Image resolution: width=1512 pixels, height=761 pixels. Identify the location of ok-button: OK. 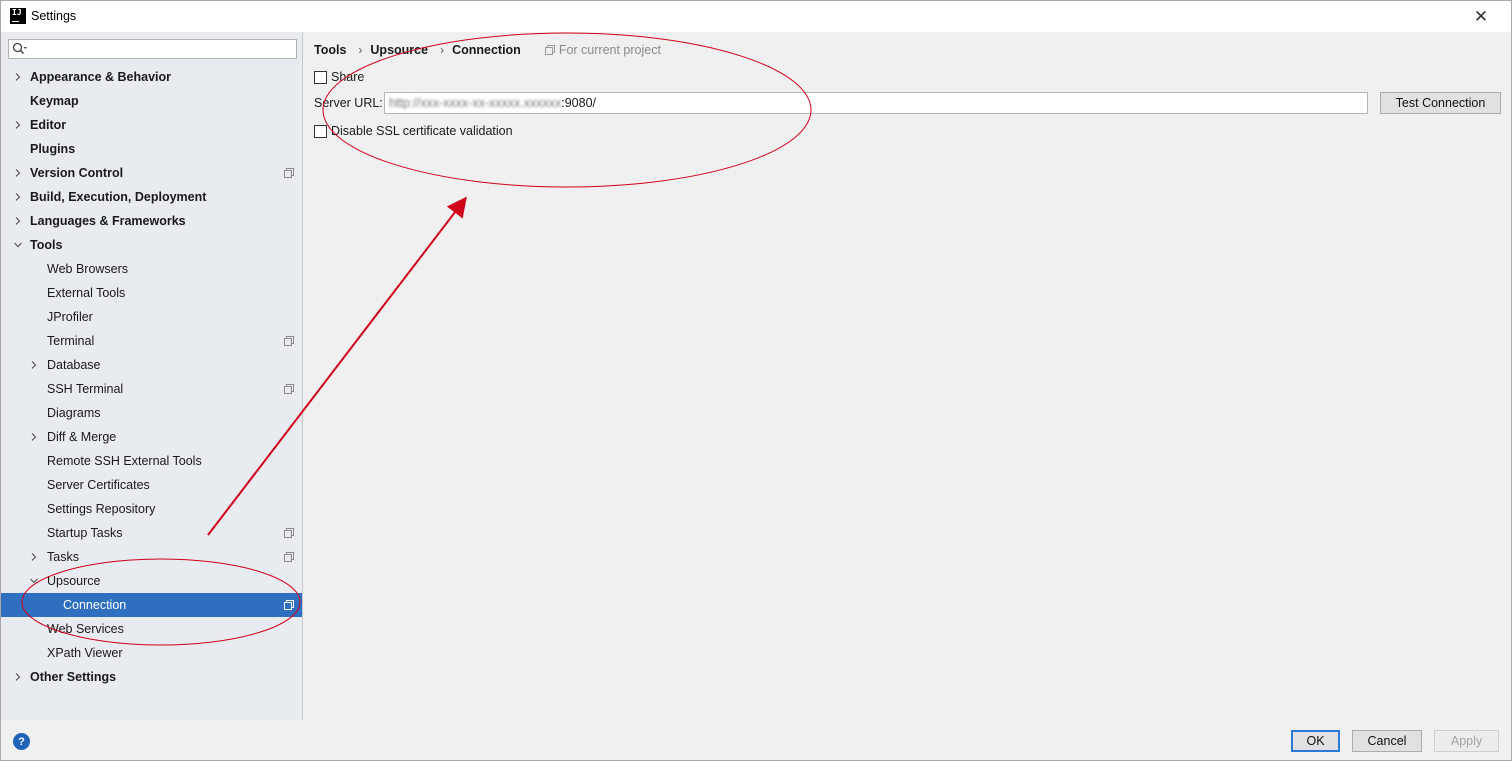
(1315, 741).